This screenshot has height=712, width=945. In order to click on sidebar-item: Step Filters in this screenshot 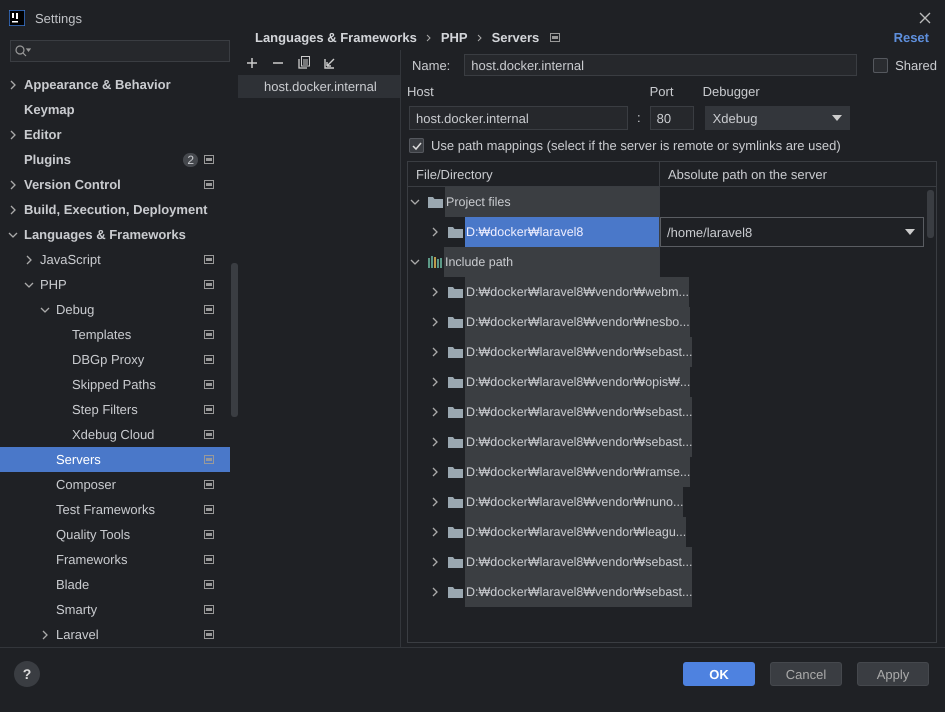, I will do `click(115, 409)`.